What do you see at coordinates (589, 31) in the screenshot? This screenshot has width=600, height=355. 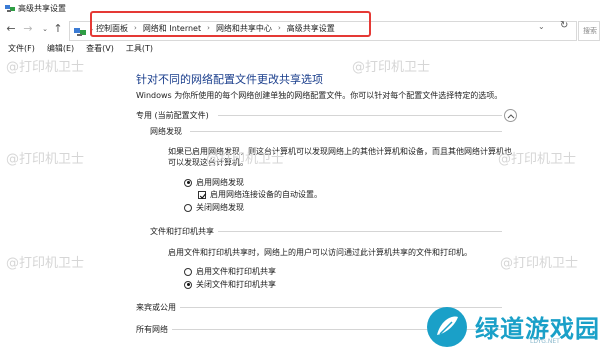 I see `search-input: 搜索` at bounding box center [589, 31].